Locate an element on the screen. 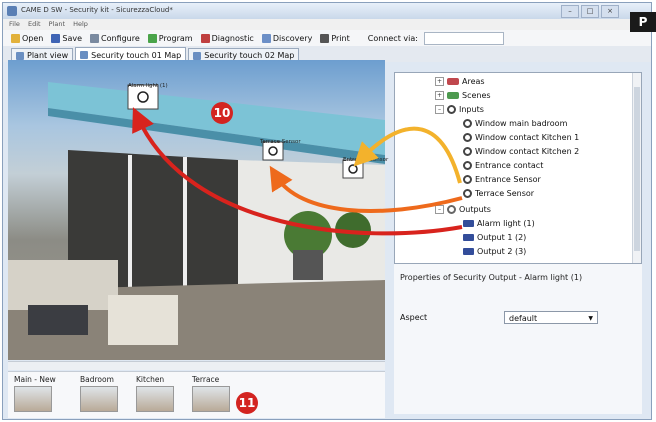 Image resolution: width=656 pixels, height=422 pixels. thumbnail-main-new: Main - New is located at coordinates (35, 393).